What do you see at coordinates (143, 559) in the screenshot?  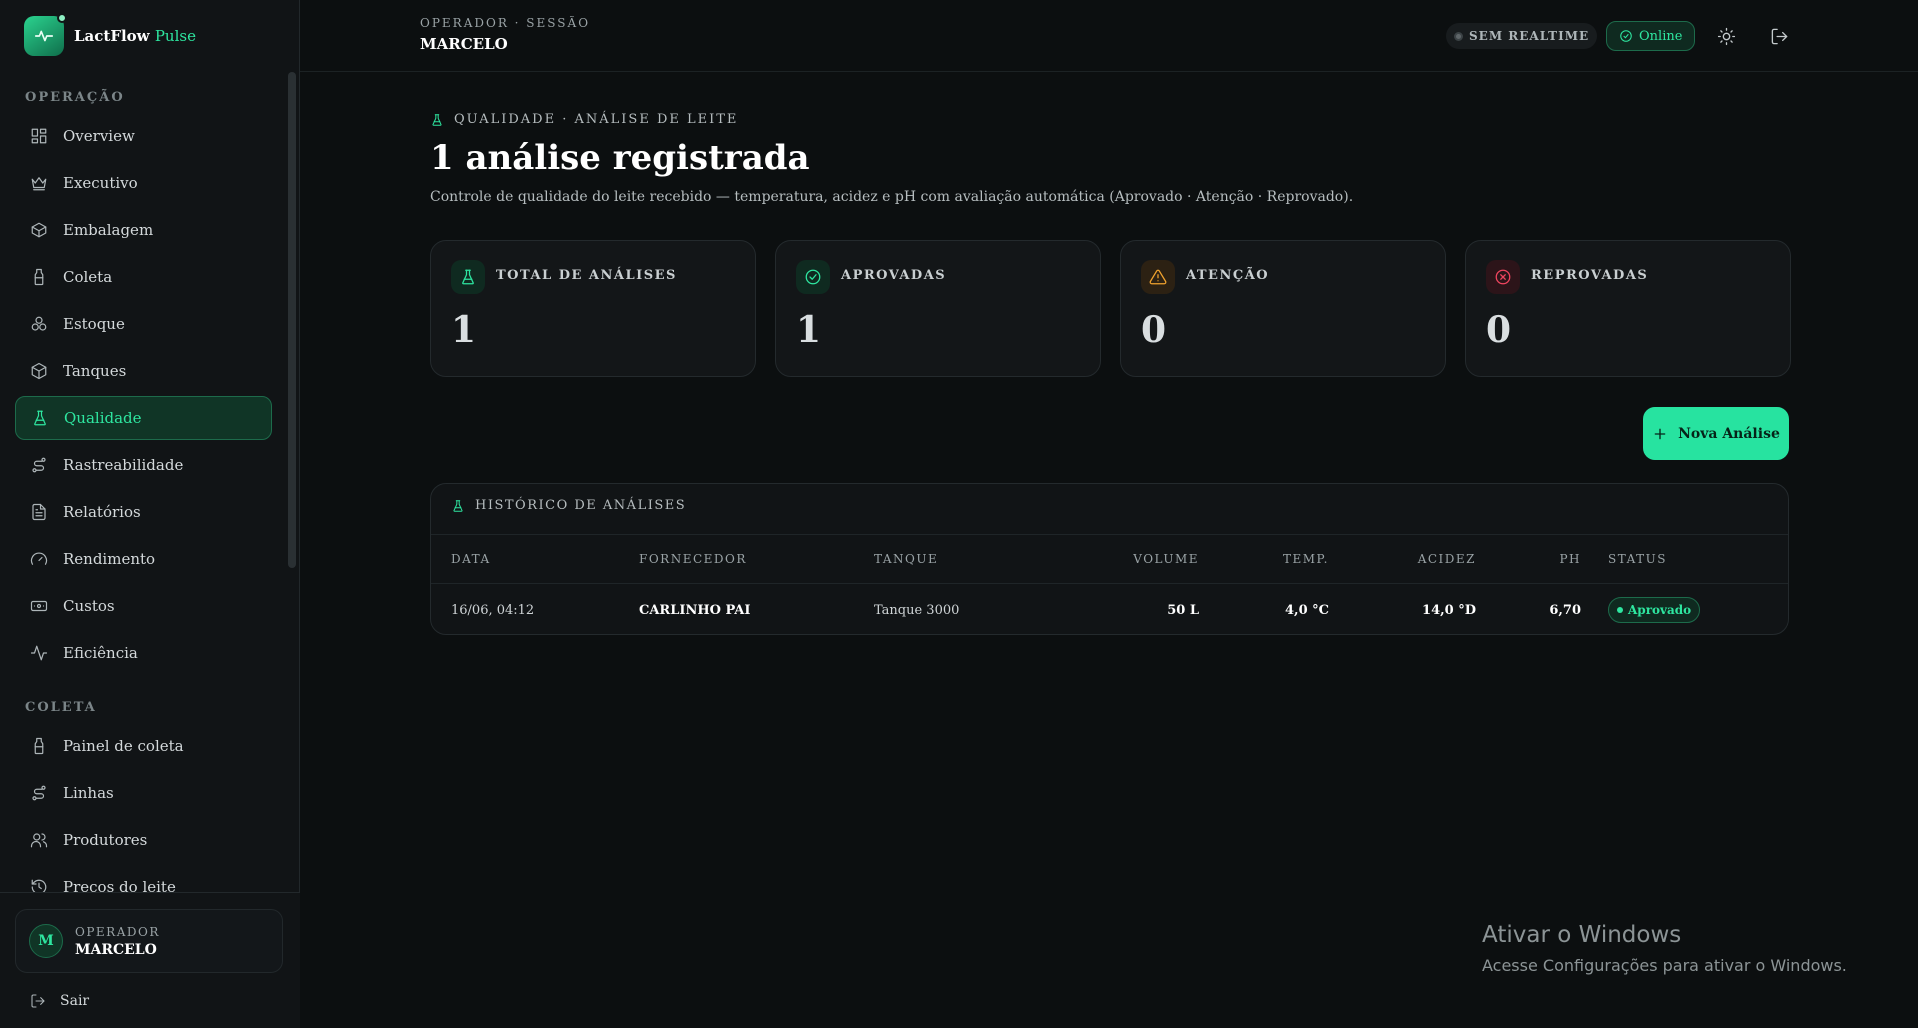 I see `sidebar-item-rendimento: Rendimento` at bounding box center [143, 559].